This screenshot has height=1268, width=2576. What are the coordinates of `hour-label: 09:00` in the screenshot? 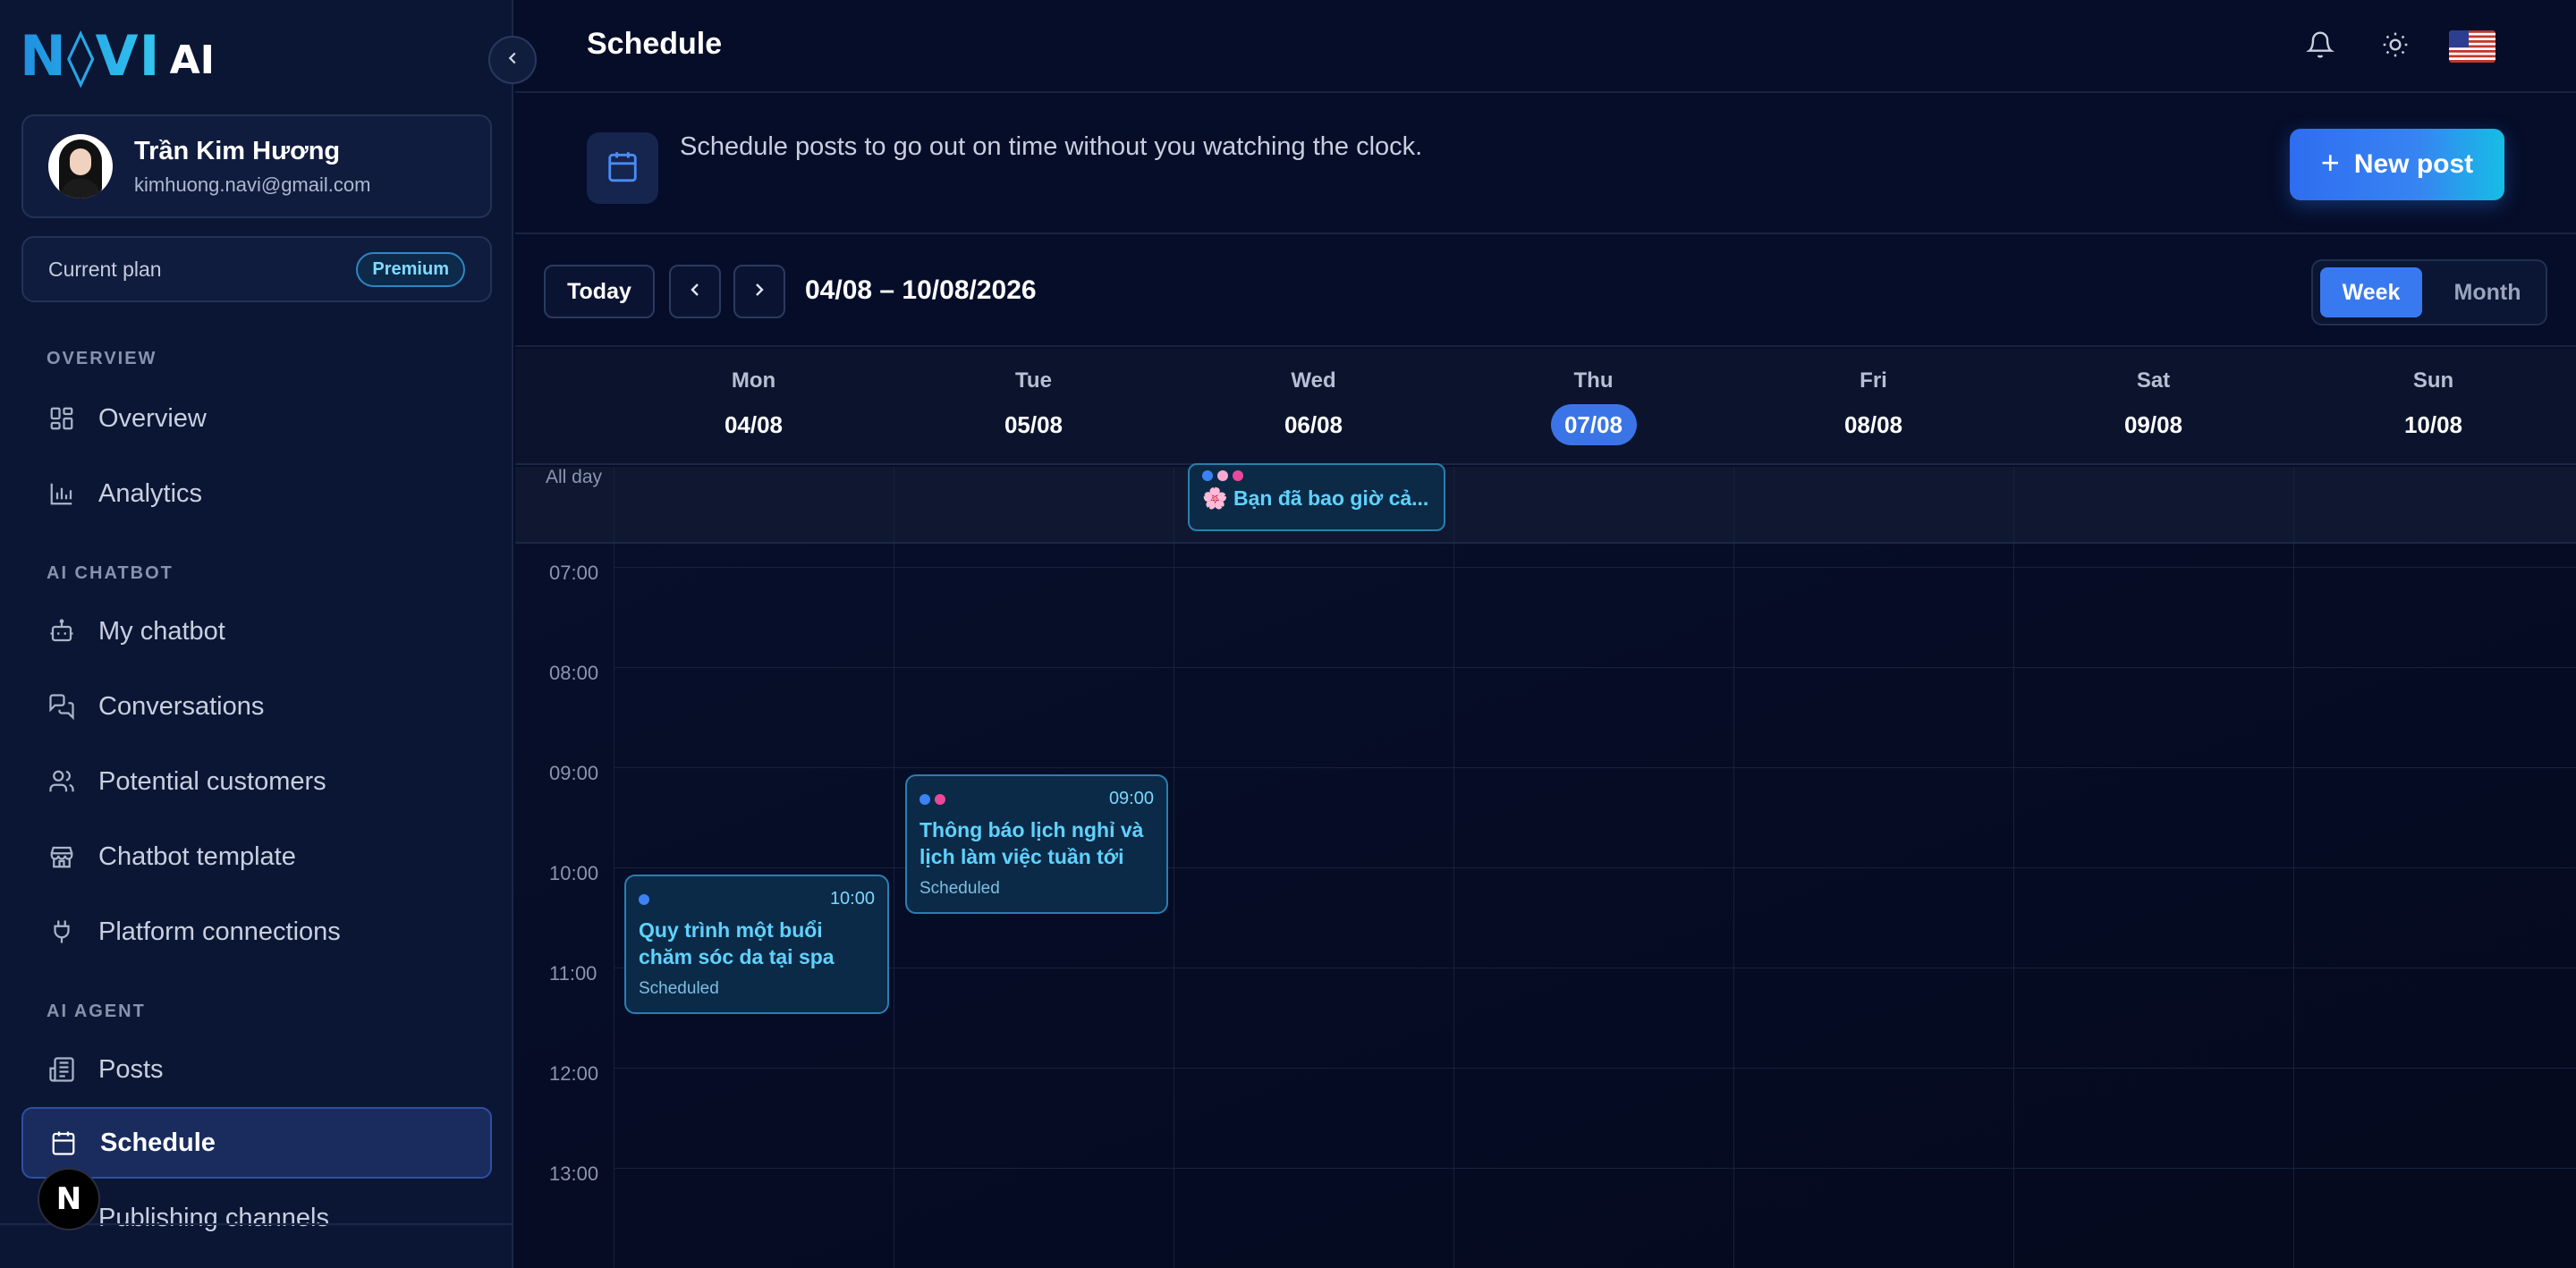 It's located at (574, 773).